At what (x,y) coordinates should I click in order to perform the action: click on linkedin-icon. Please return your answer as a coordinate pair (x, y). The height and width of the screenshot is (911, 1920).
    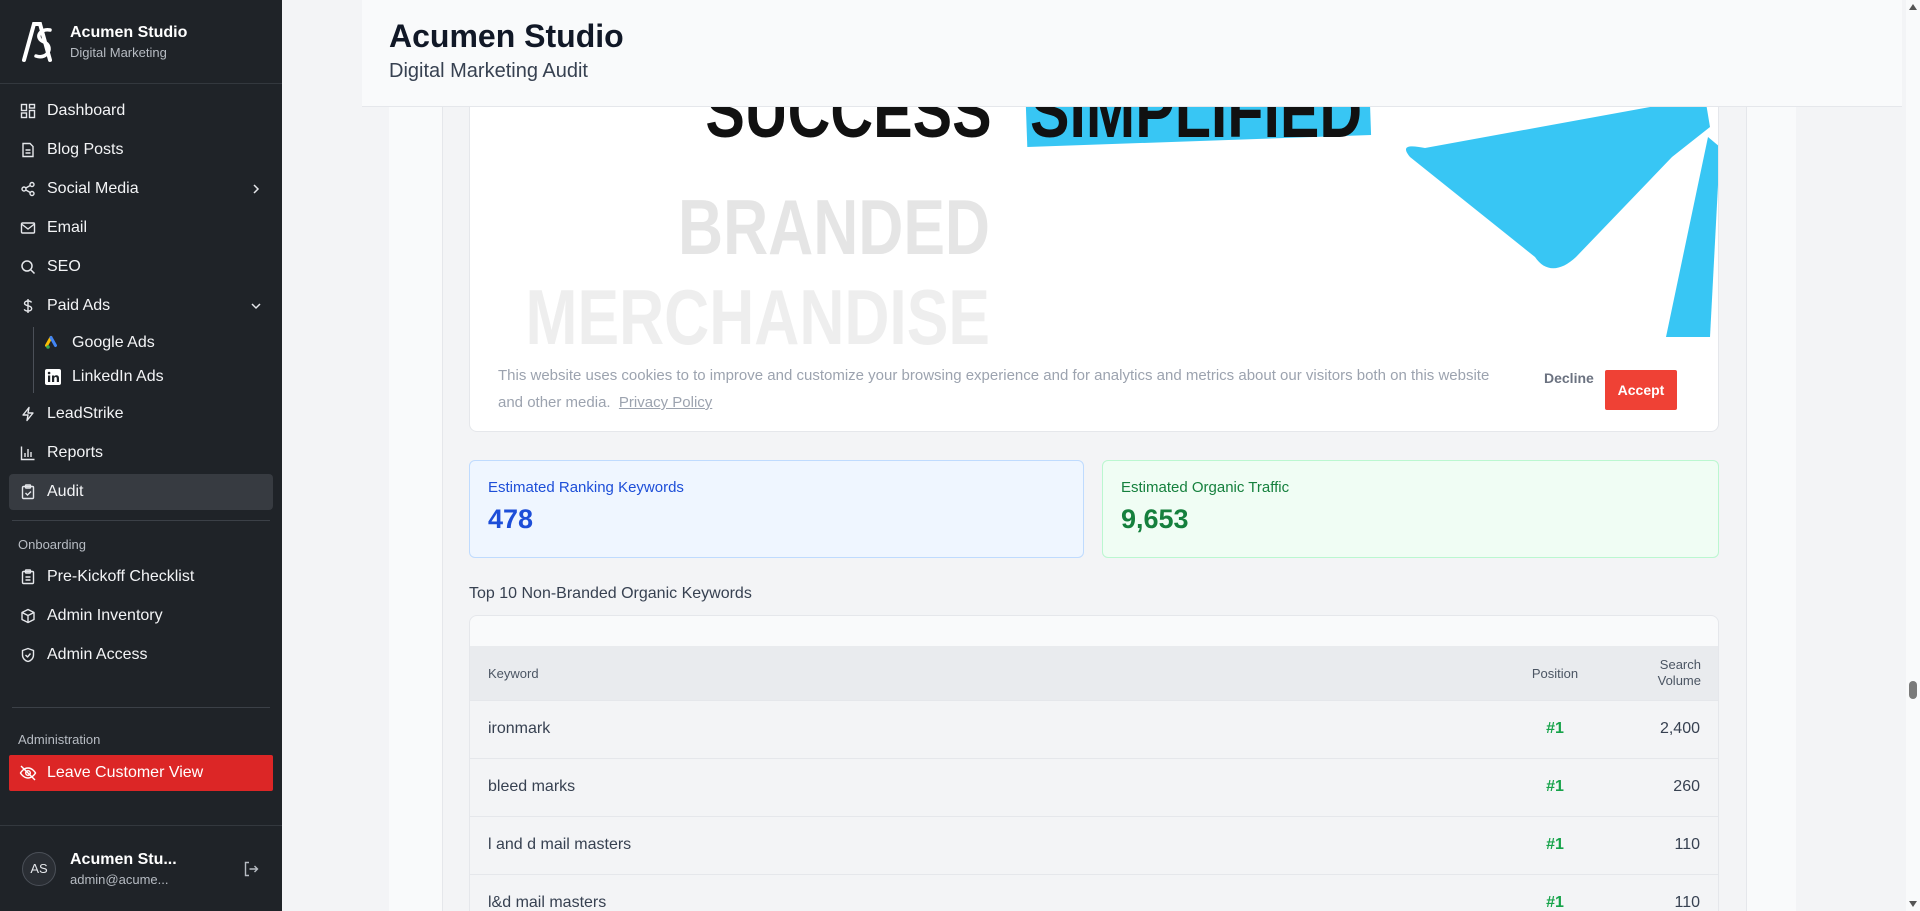
    Looking at the image, I should click on (53, 377).